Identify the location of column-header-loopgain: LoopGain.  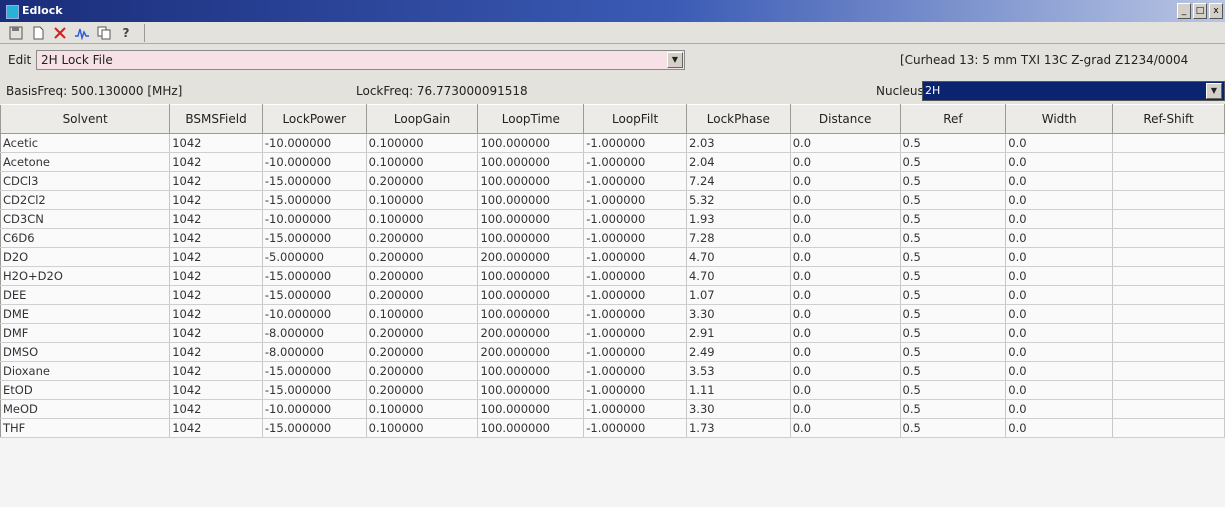
(422, 119).